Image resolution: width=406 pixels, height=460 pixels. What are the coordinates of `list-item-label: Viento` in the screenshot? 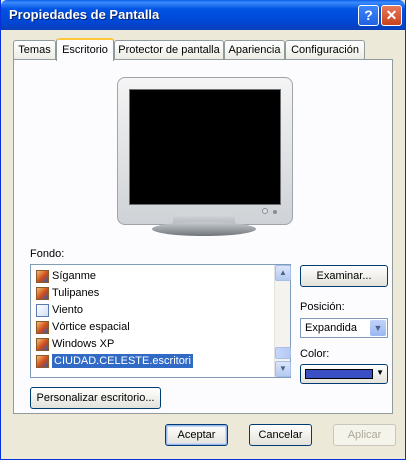 It's located at (67, 310).